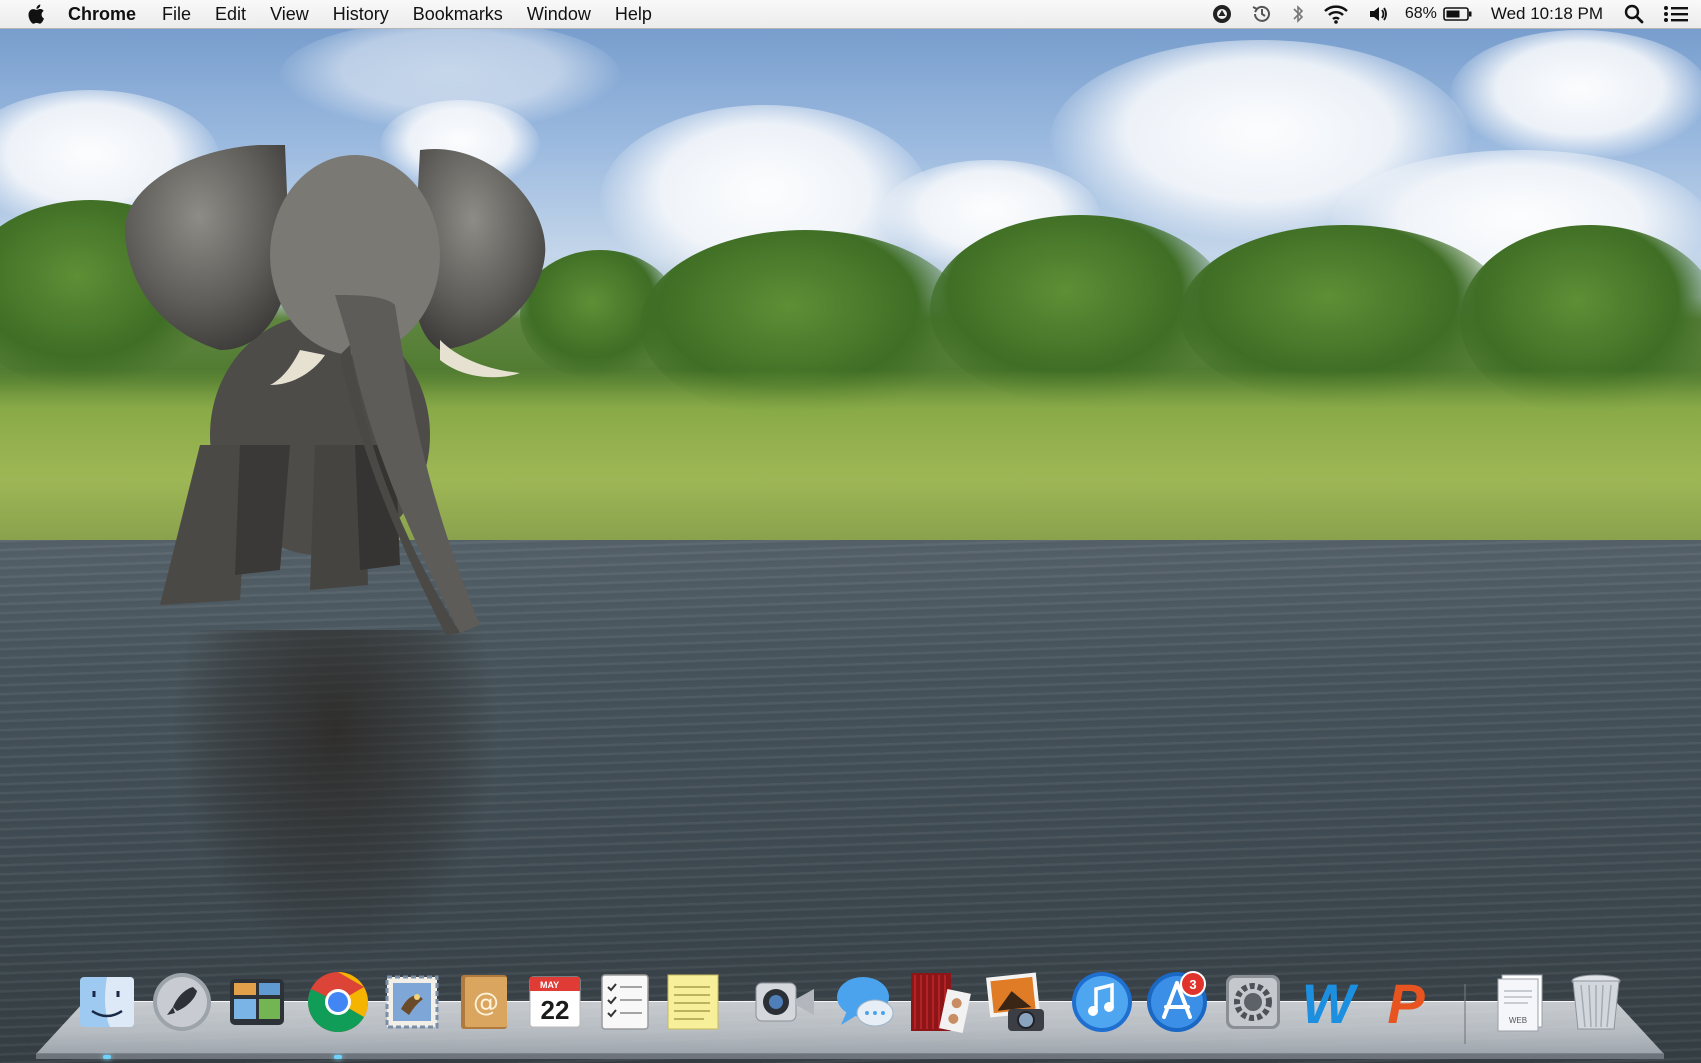 This screenshot has height=1063, width=1701. What do you see at coordinates (559, 14) in the screenshot?
I see `menu-window: Window` at bounding box center [559, 14].